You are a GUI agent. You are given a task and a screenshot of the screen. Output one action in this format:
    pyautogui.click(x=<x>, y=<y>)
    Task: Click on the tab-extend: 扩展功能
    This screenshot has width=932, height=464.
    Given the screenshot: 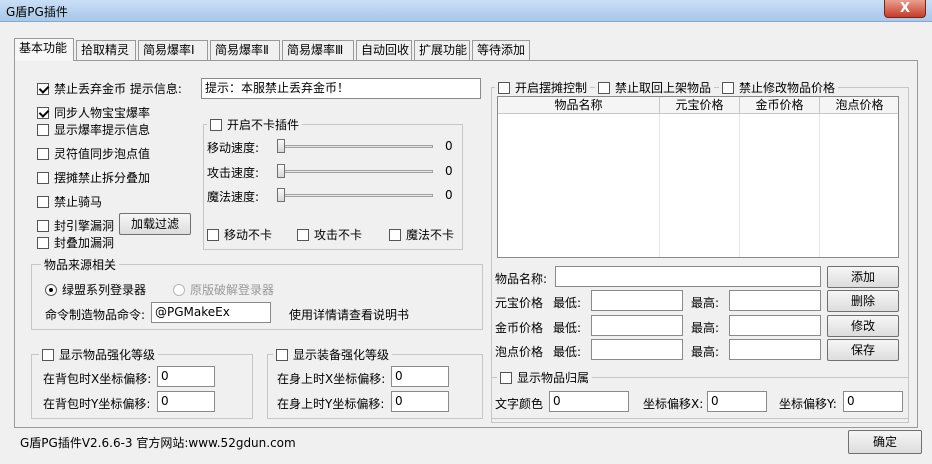 What is the action you would take?
    pyautogui.click(x=442, y=50)
    